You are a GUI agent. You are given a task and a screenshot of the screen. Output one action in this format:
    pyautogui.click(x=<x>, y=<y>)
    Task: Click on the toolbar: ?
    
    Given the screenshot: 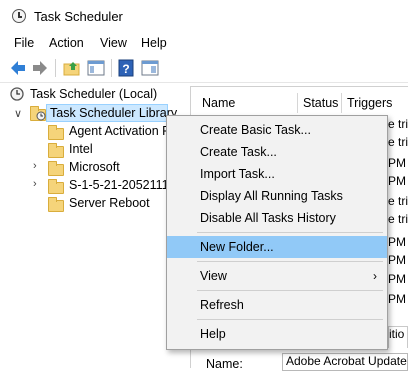 What is the action you would take?
    pyautogui.click(x=204, y=68)
    